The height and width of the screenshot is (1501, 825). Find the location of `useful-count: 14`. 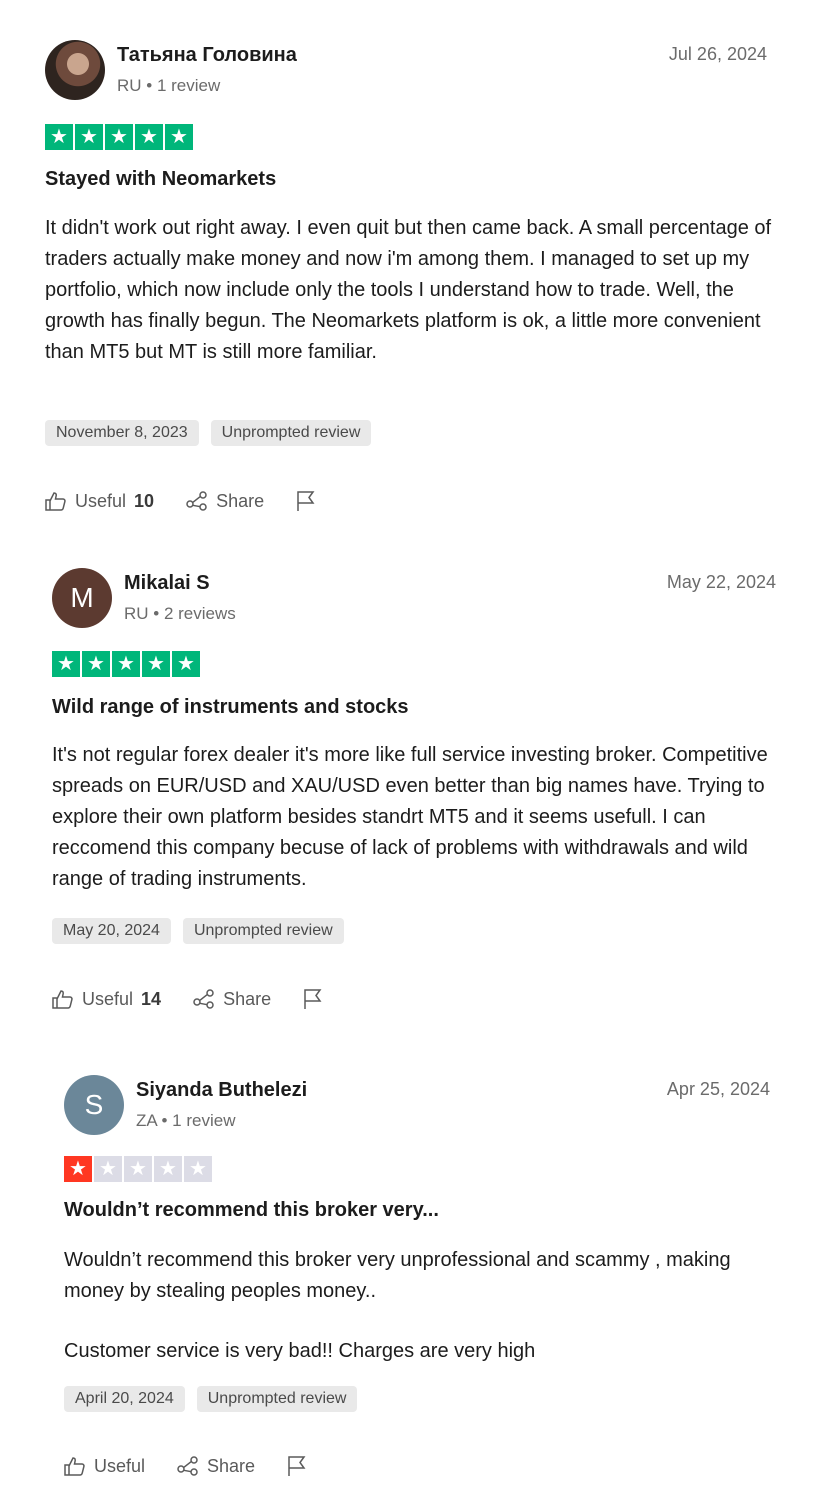

useful-count: 14 is located at coordinates (151, 998).